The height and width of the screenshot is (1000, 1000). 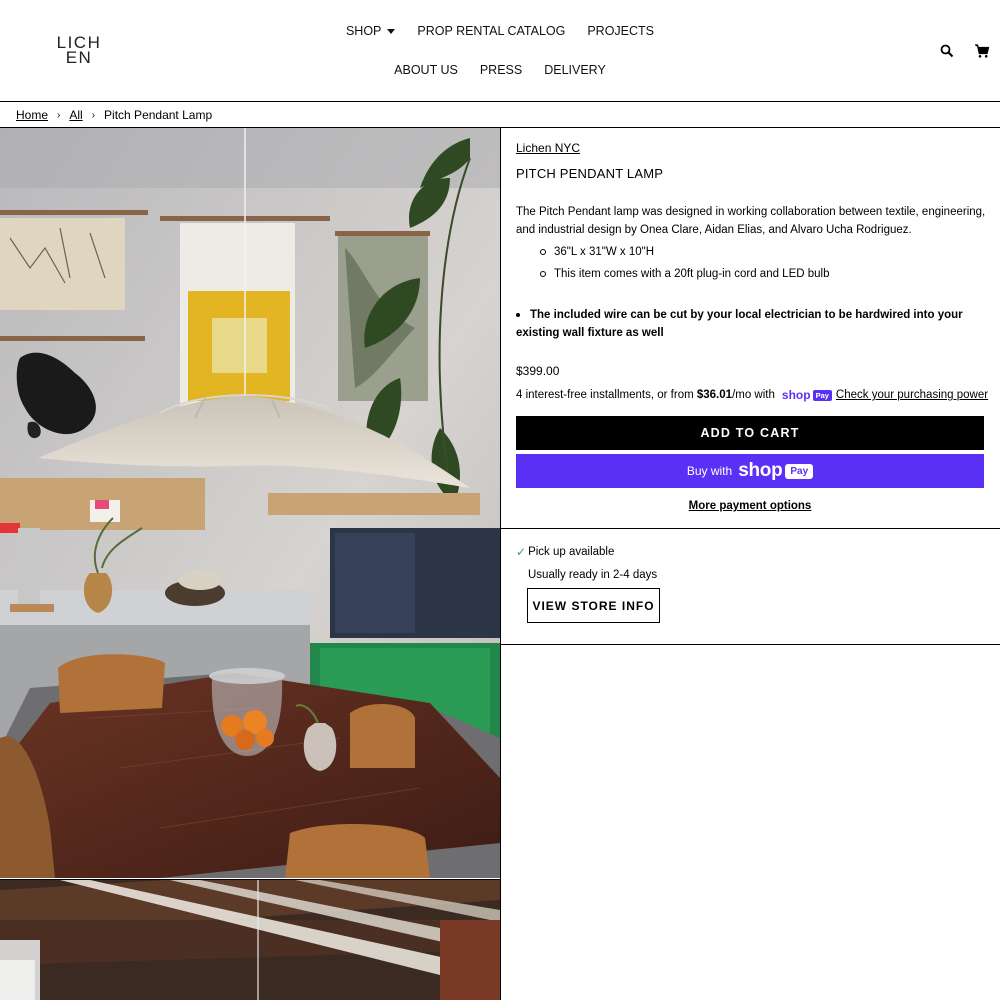 I want to click on pickup-availability: ✓ Pick up available, so click(x=565, y=552).